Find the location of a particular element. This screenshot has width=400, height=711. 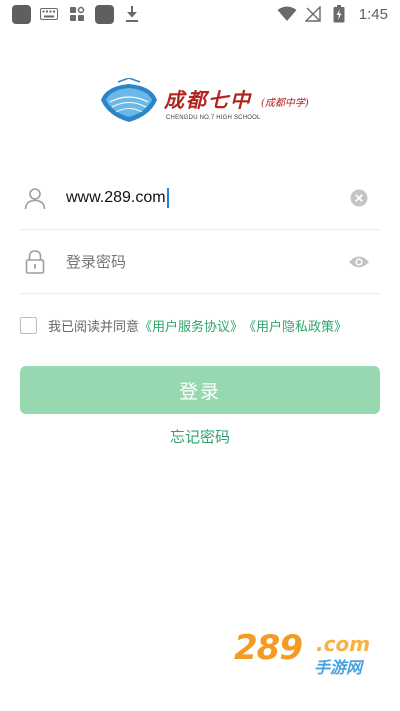

download-icon is located at coordinates (132, 14).